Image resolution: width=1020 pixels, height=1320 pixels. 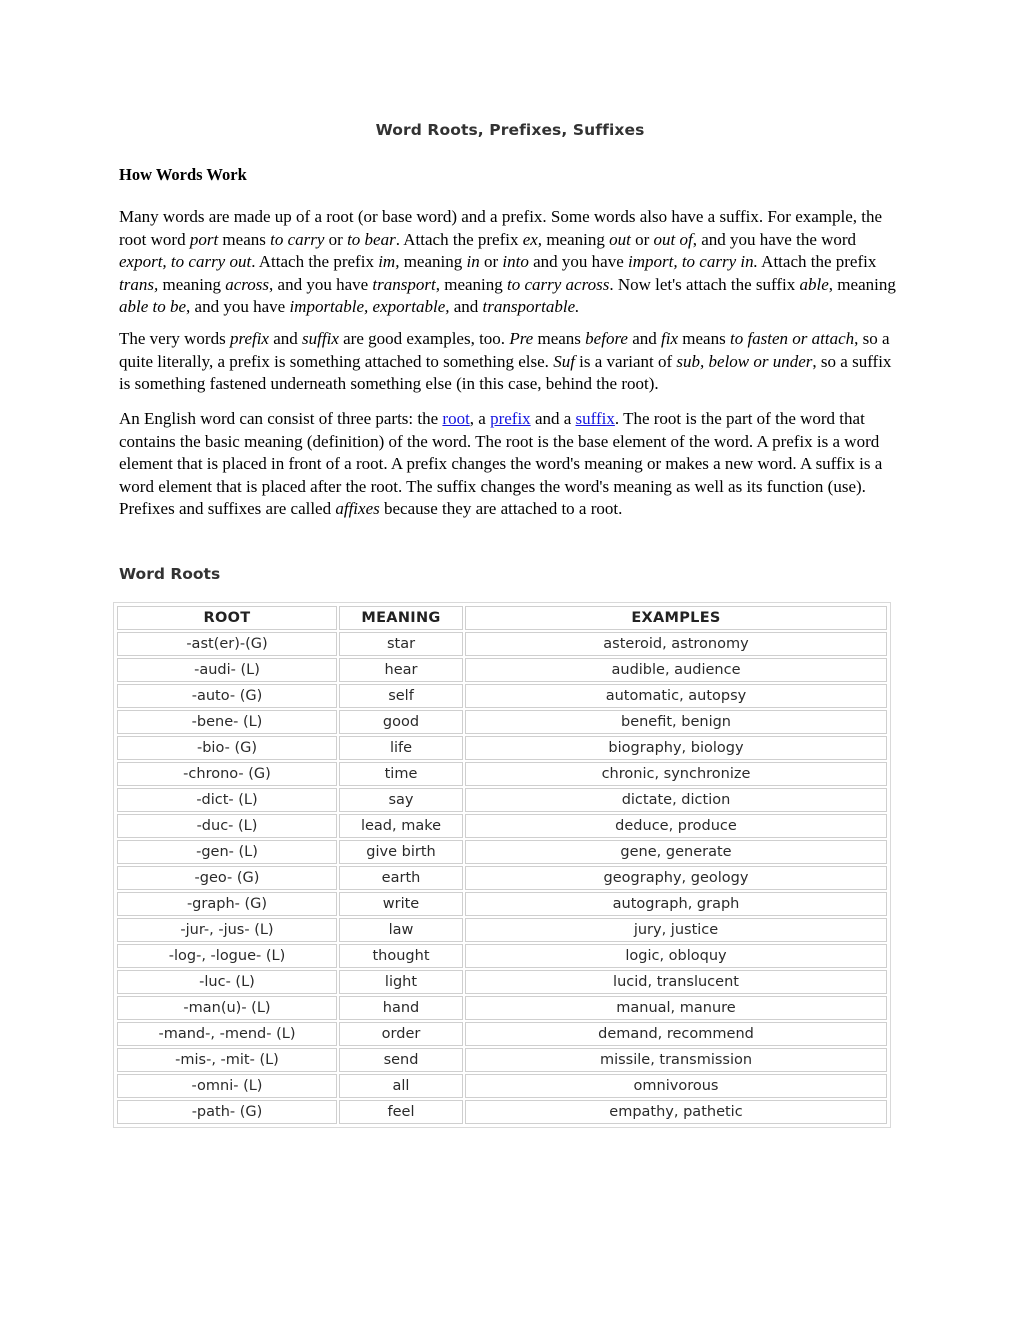 I want to click on cell-root: -jur-, -jus- (L), so click(x=227, y=930).